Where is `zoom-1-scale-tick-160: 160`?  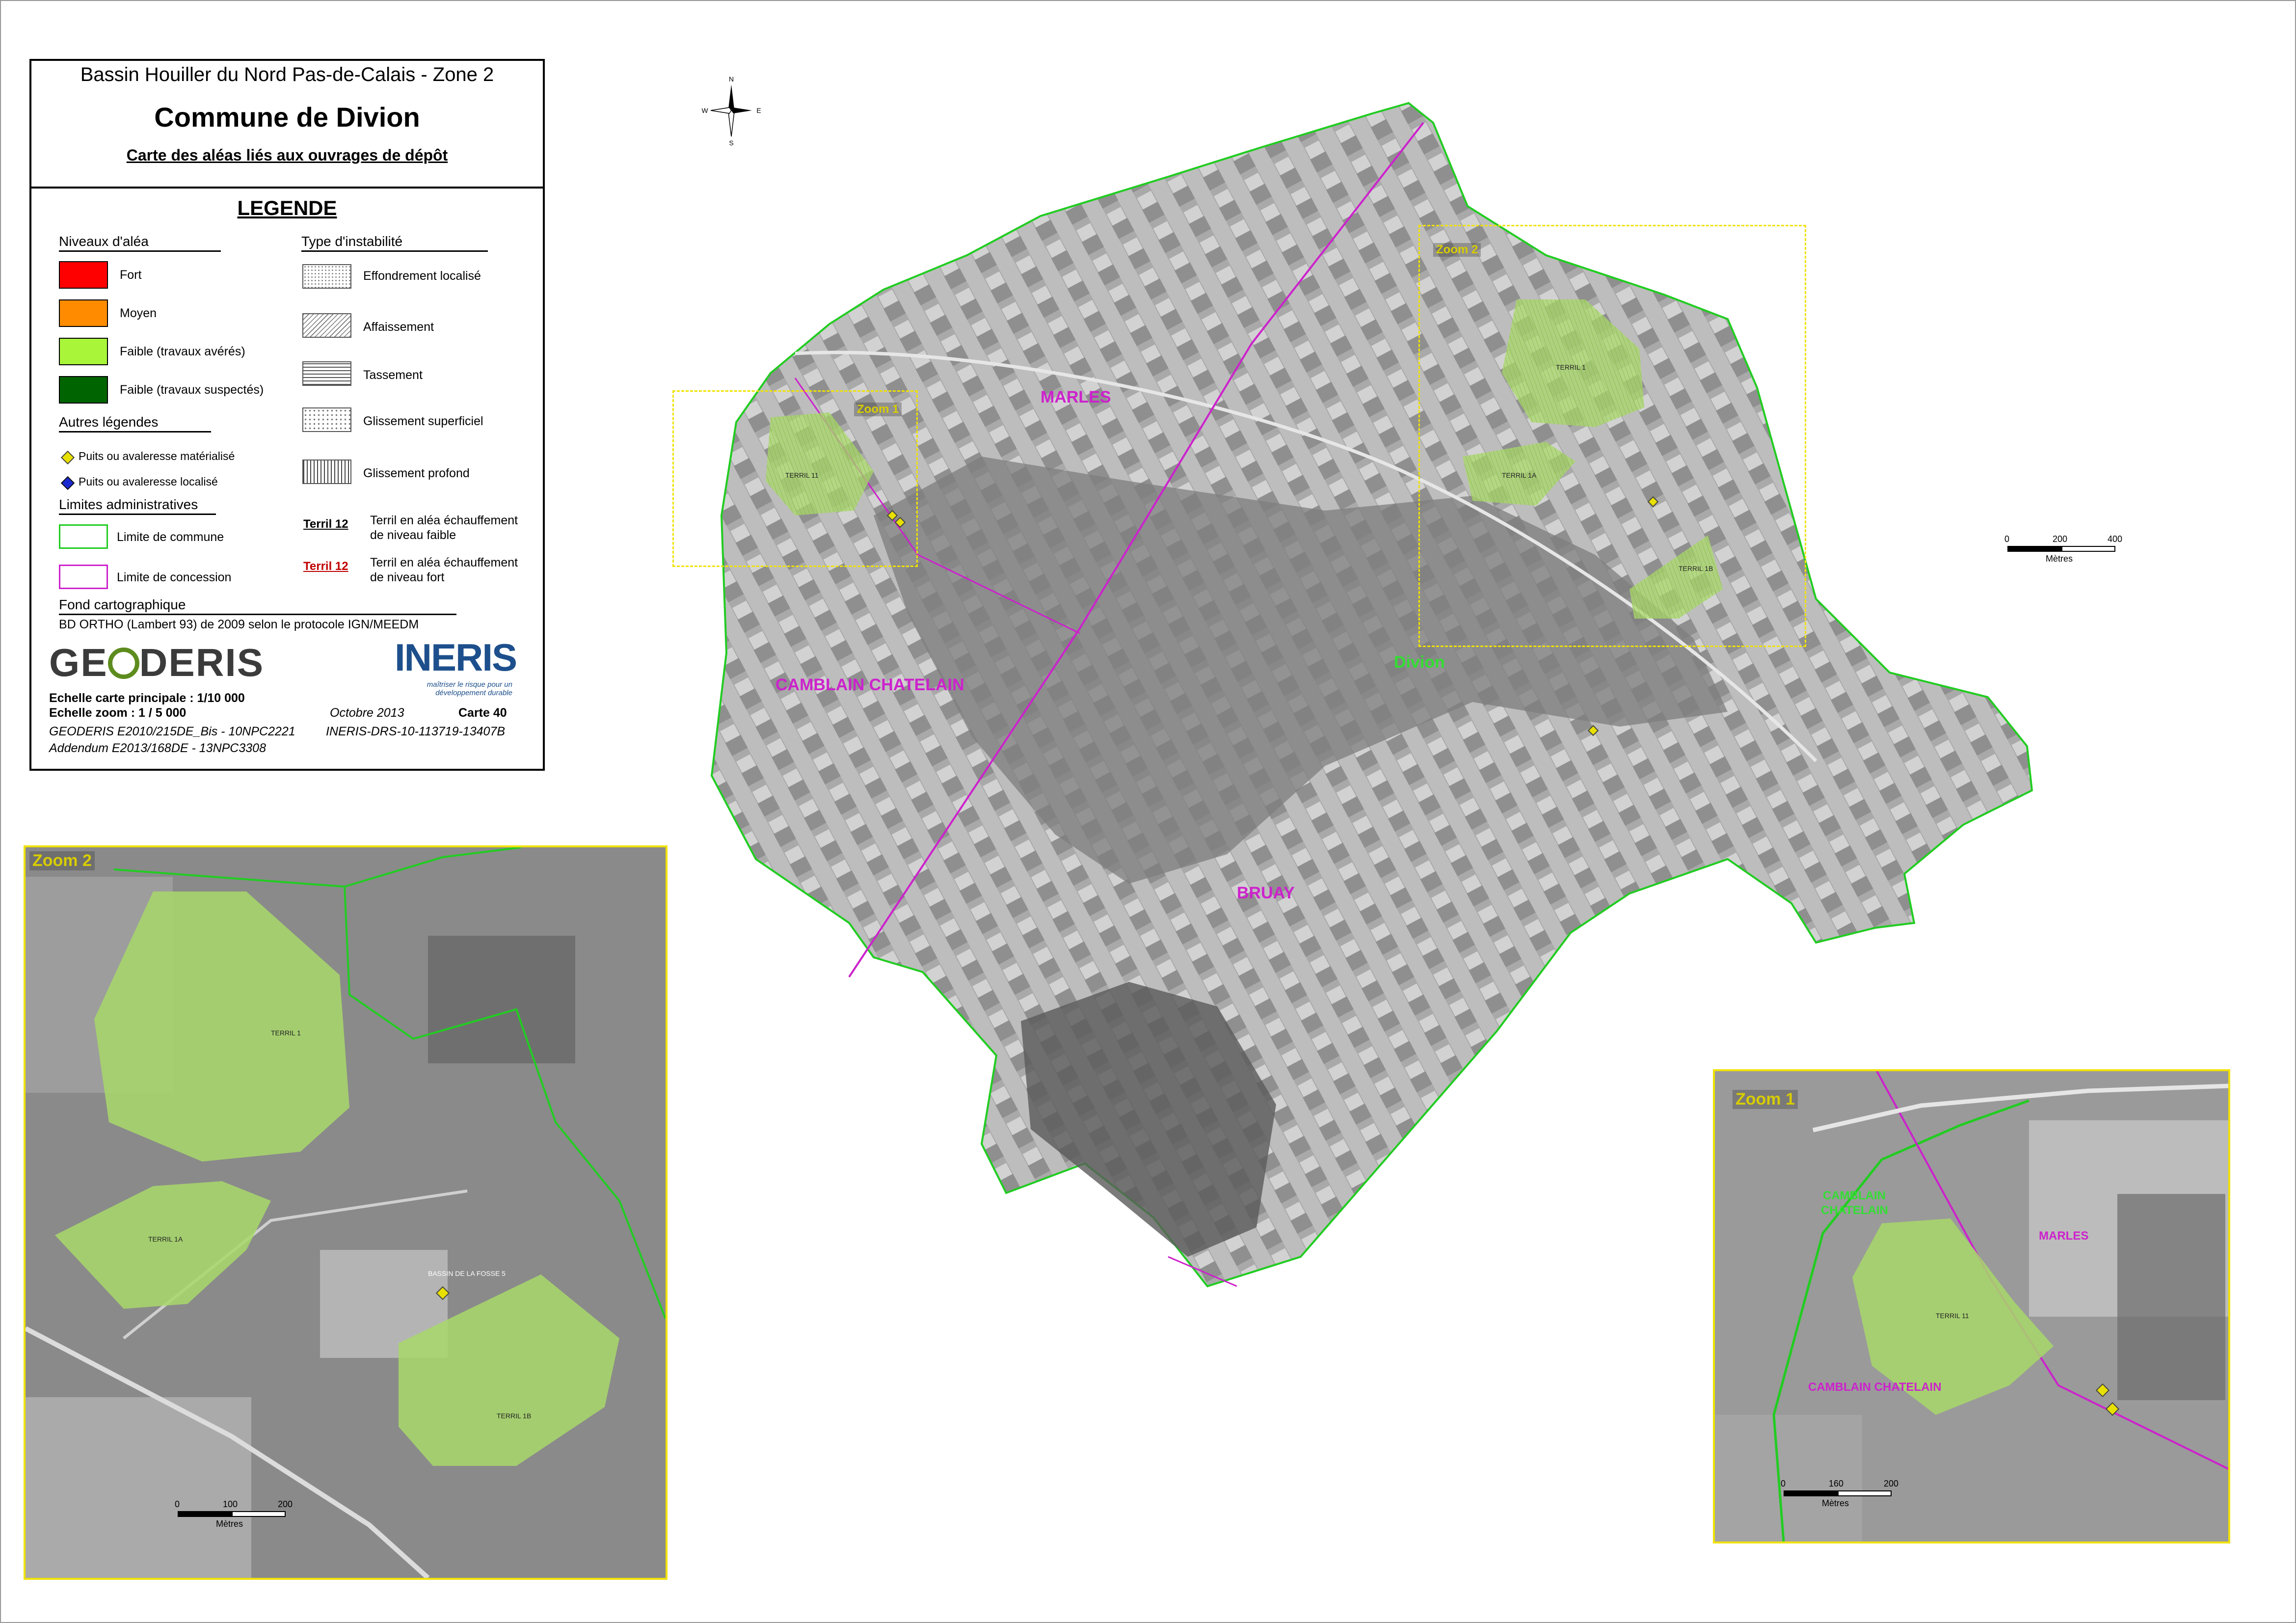 zoom-1-scale-tick-160: 160 is located at coordinates (1837, 1483).